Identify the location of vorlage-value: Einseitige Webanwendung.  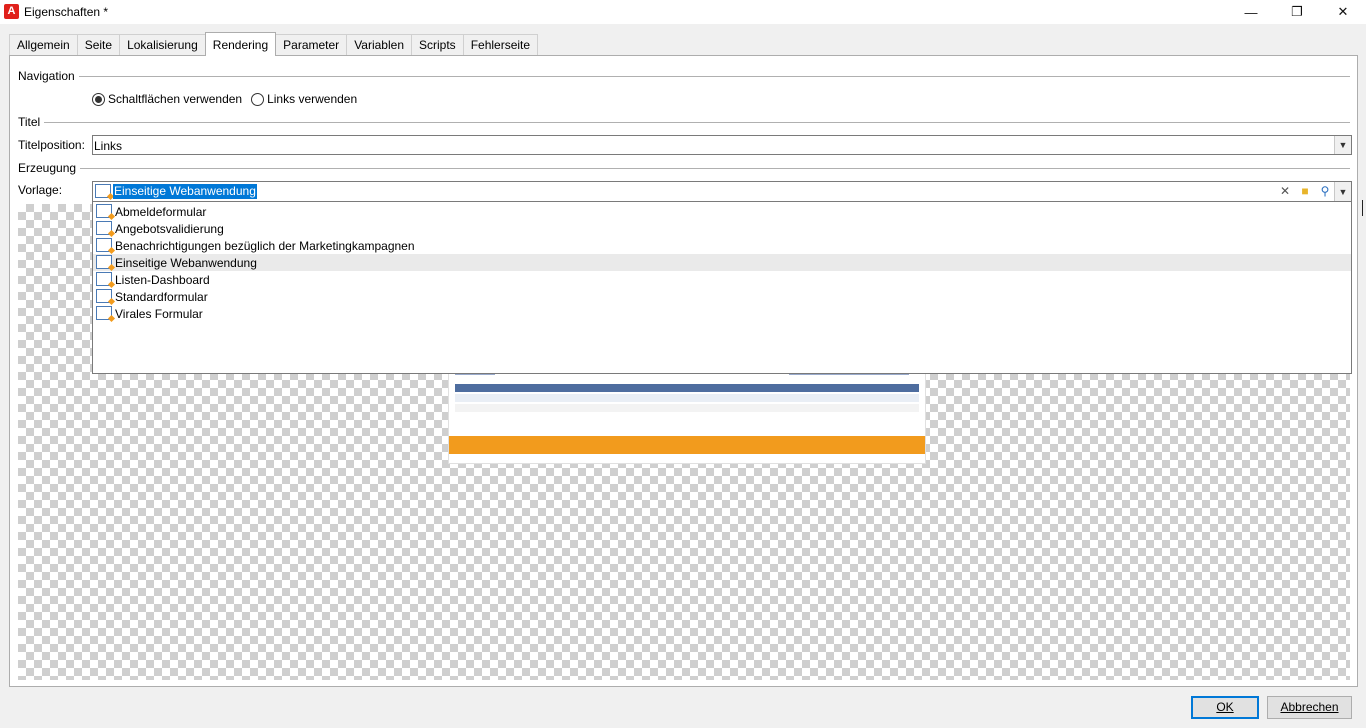
(185, 191).